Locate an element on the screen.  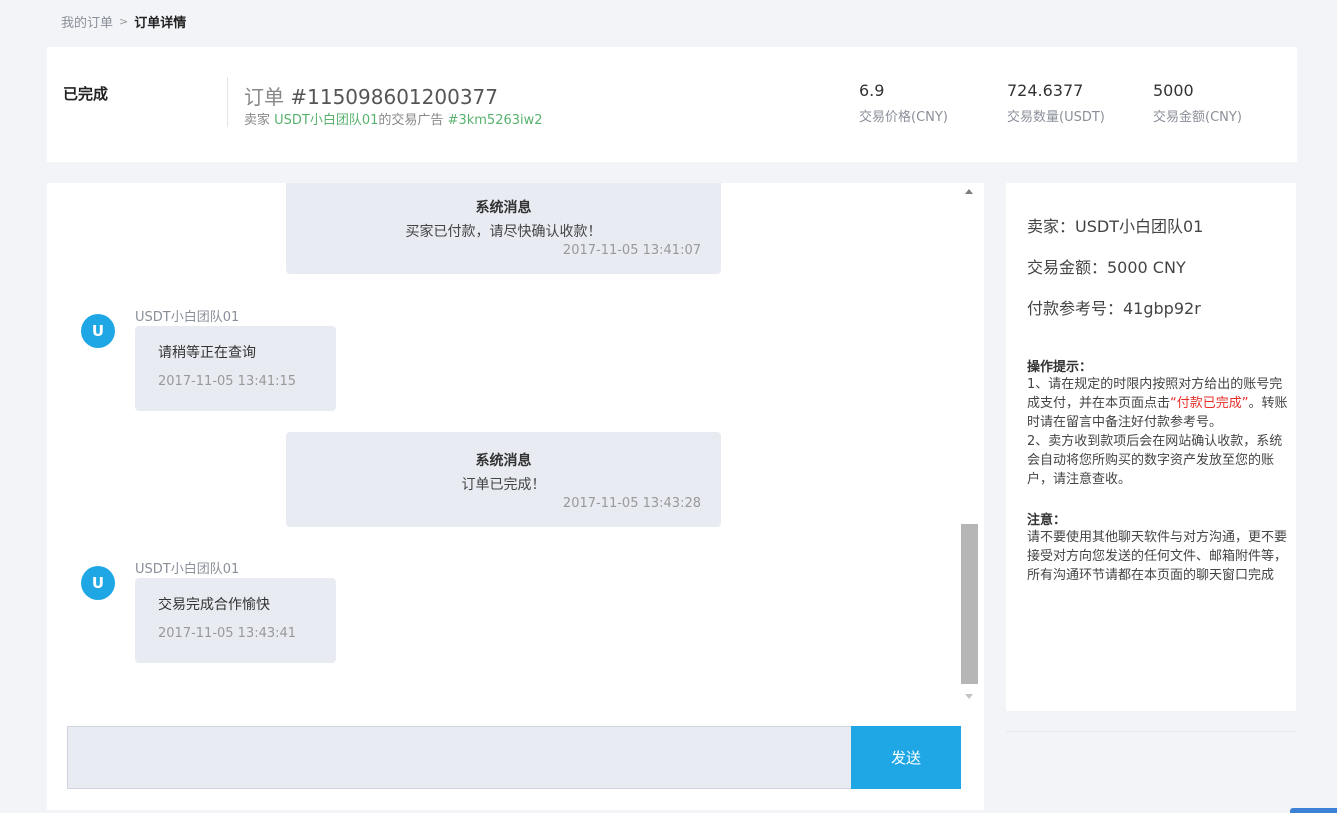
scroll-down-arrow-icon is located at coordinates (969, 696).